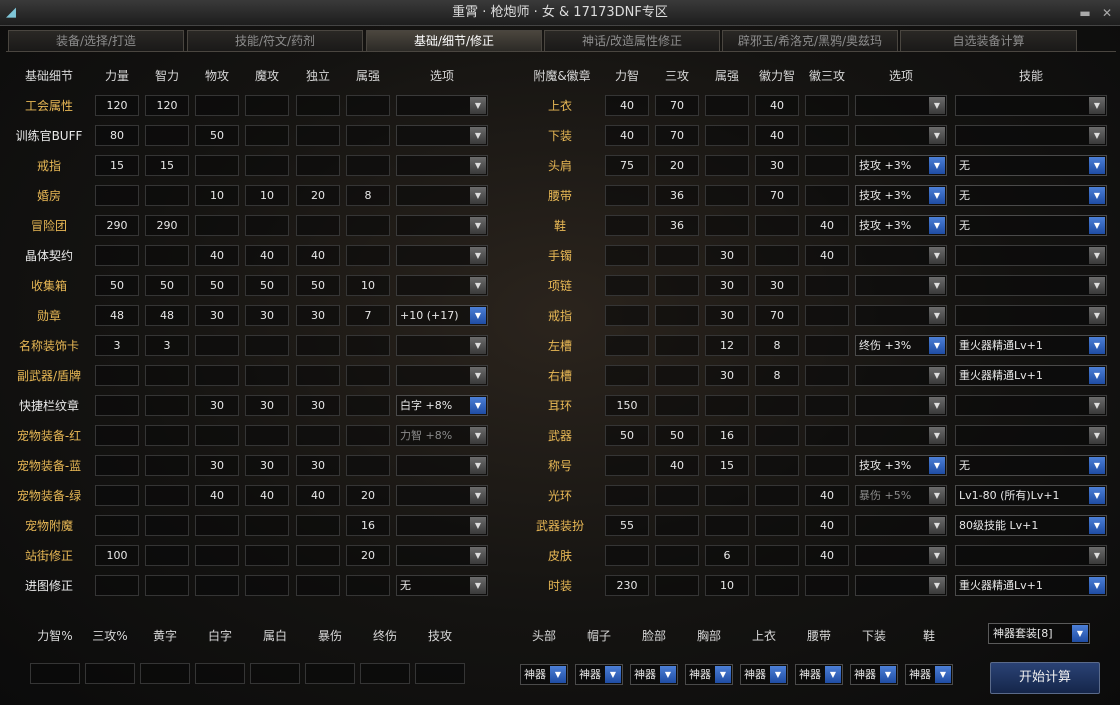 The image size is (1120, 705). Describe the element at coordinates (627, 165) in the screenshot. I see `stat-field: 75` at that location.